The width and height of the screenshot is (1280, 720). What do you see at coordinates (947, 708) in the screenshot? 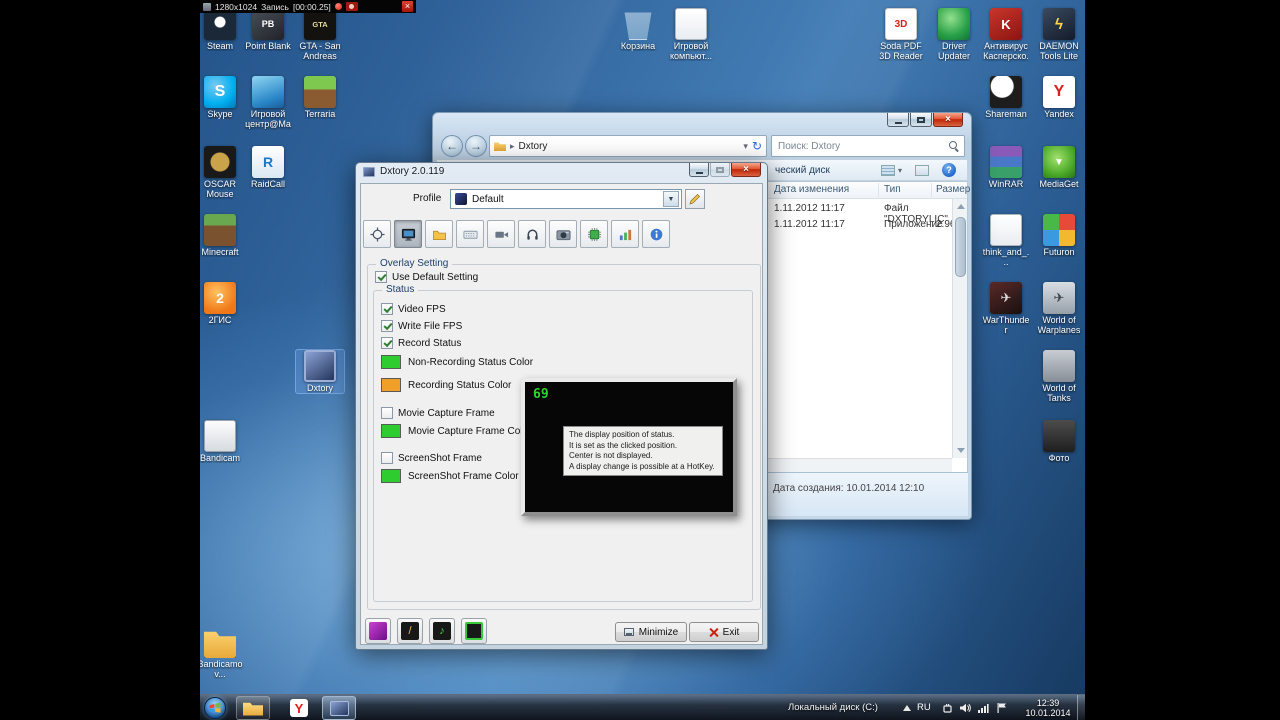
I see `tray-icon-power` at bounding box center [947, 708].